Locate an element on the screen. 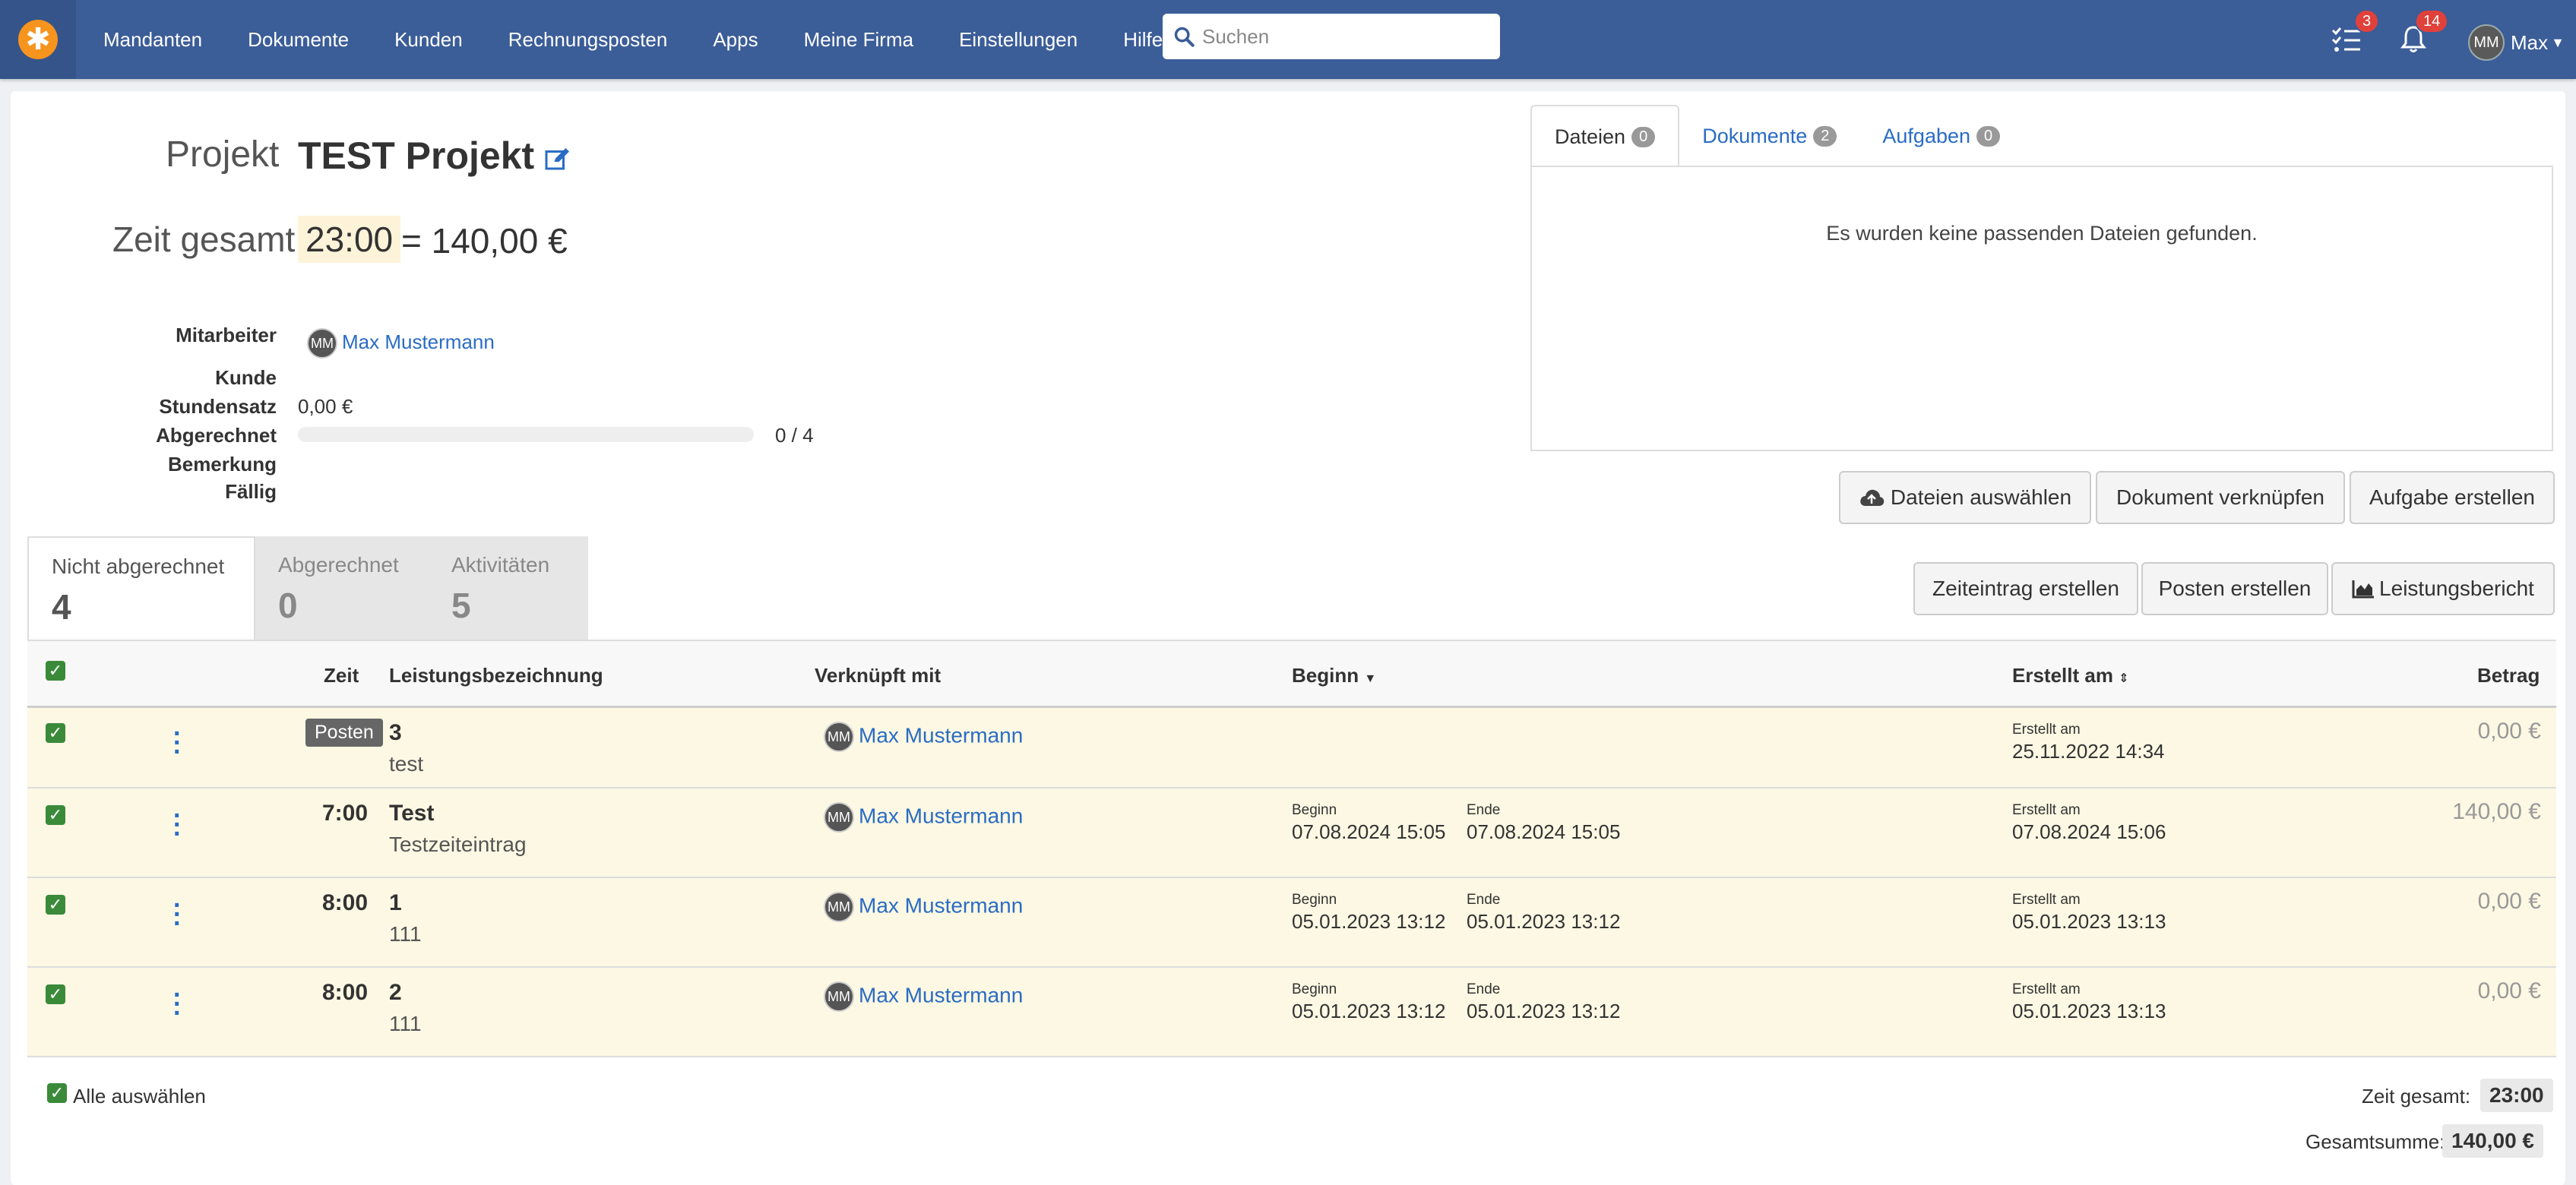 Image resolution: width=2576 pixels, height=1185 pixels. tab-label: Abgerechnet is located at coordinates (338, 565).